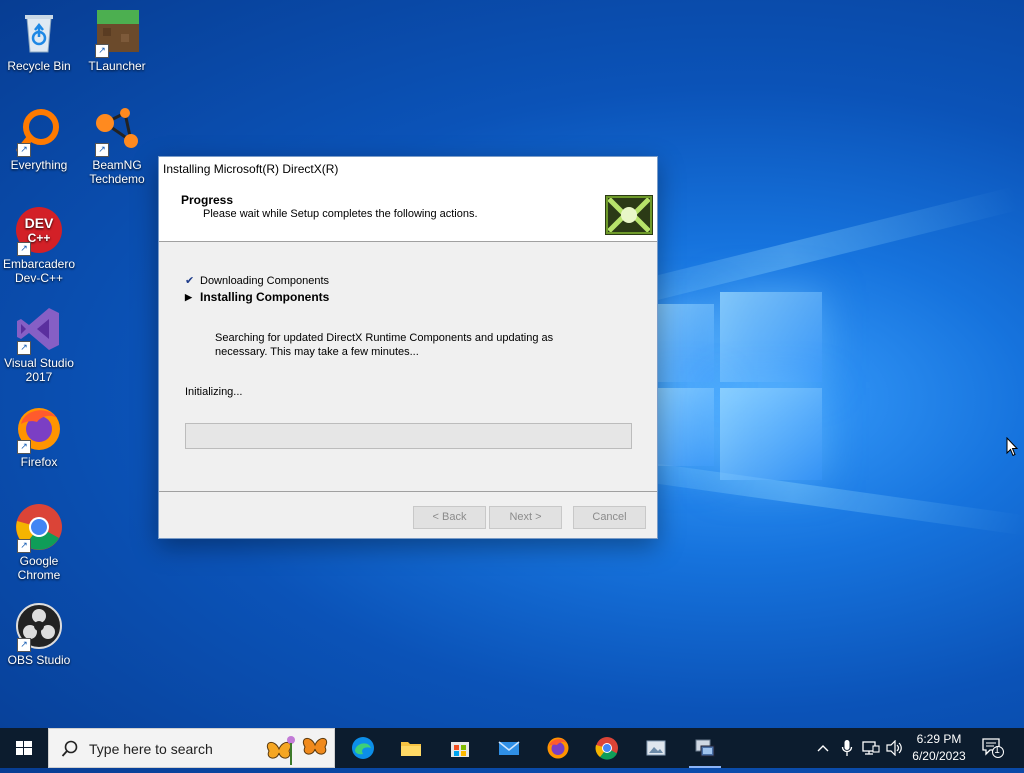  I want to click on desktop-icon-obs: ↗ OBS Studio, so click(39, 634).